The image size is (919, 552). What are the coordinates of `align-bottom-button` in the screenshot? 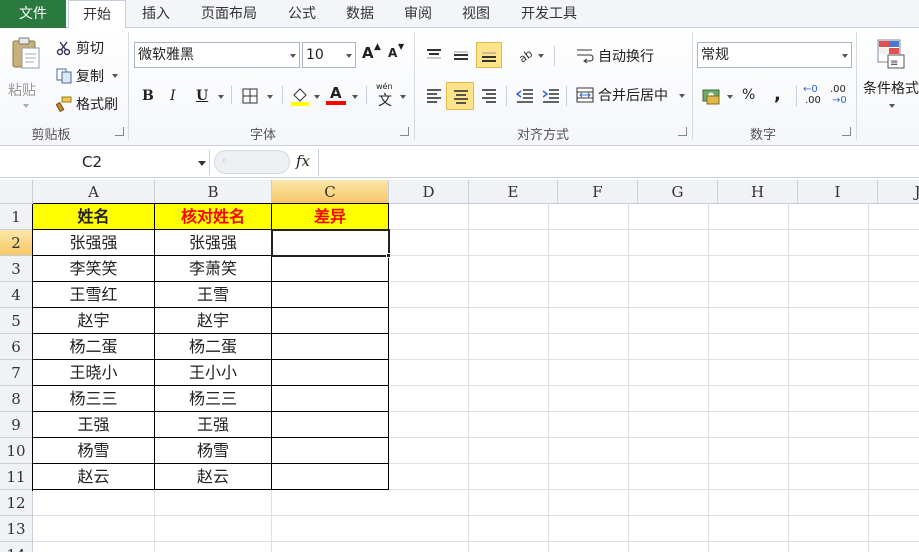 It's located at (489, 55).